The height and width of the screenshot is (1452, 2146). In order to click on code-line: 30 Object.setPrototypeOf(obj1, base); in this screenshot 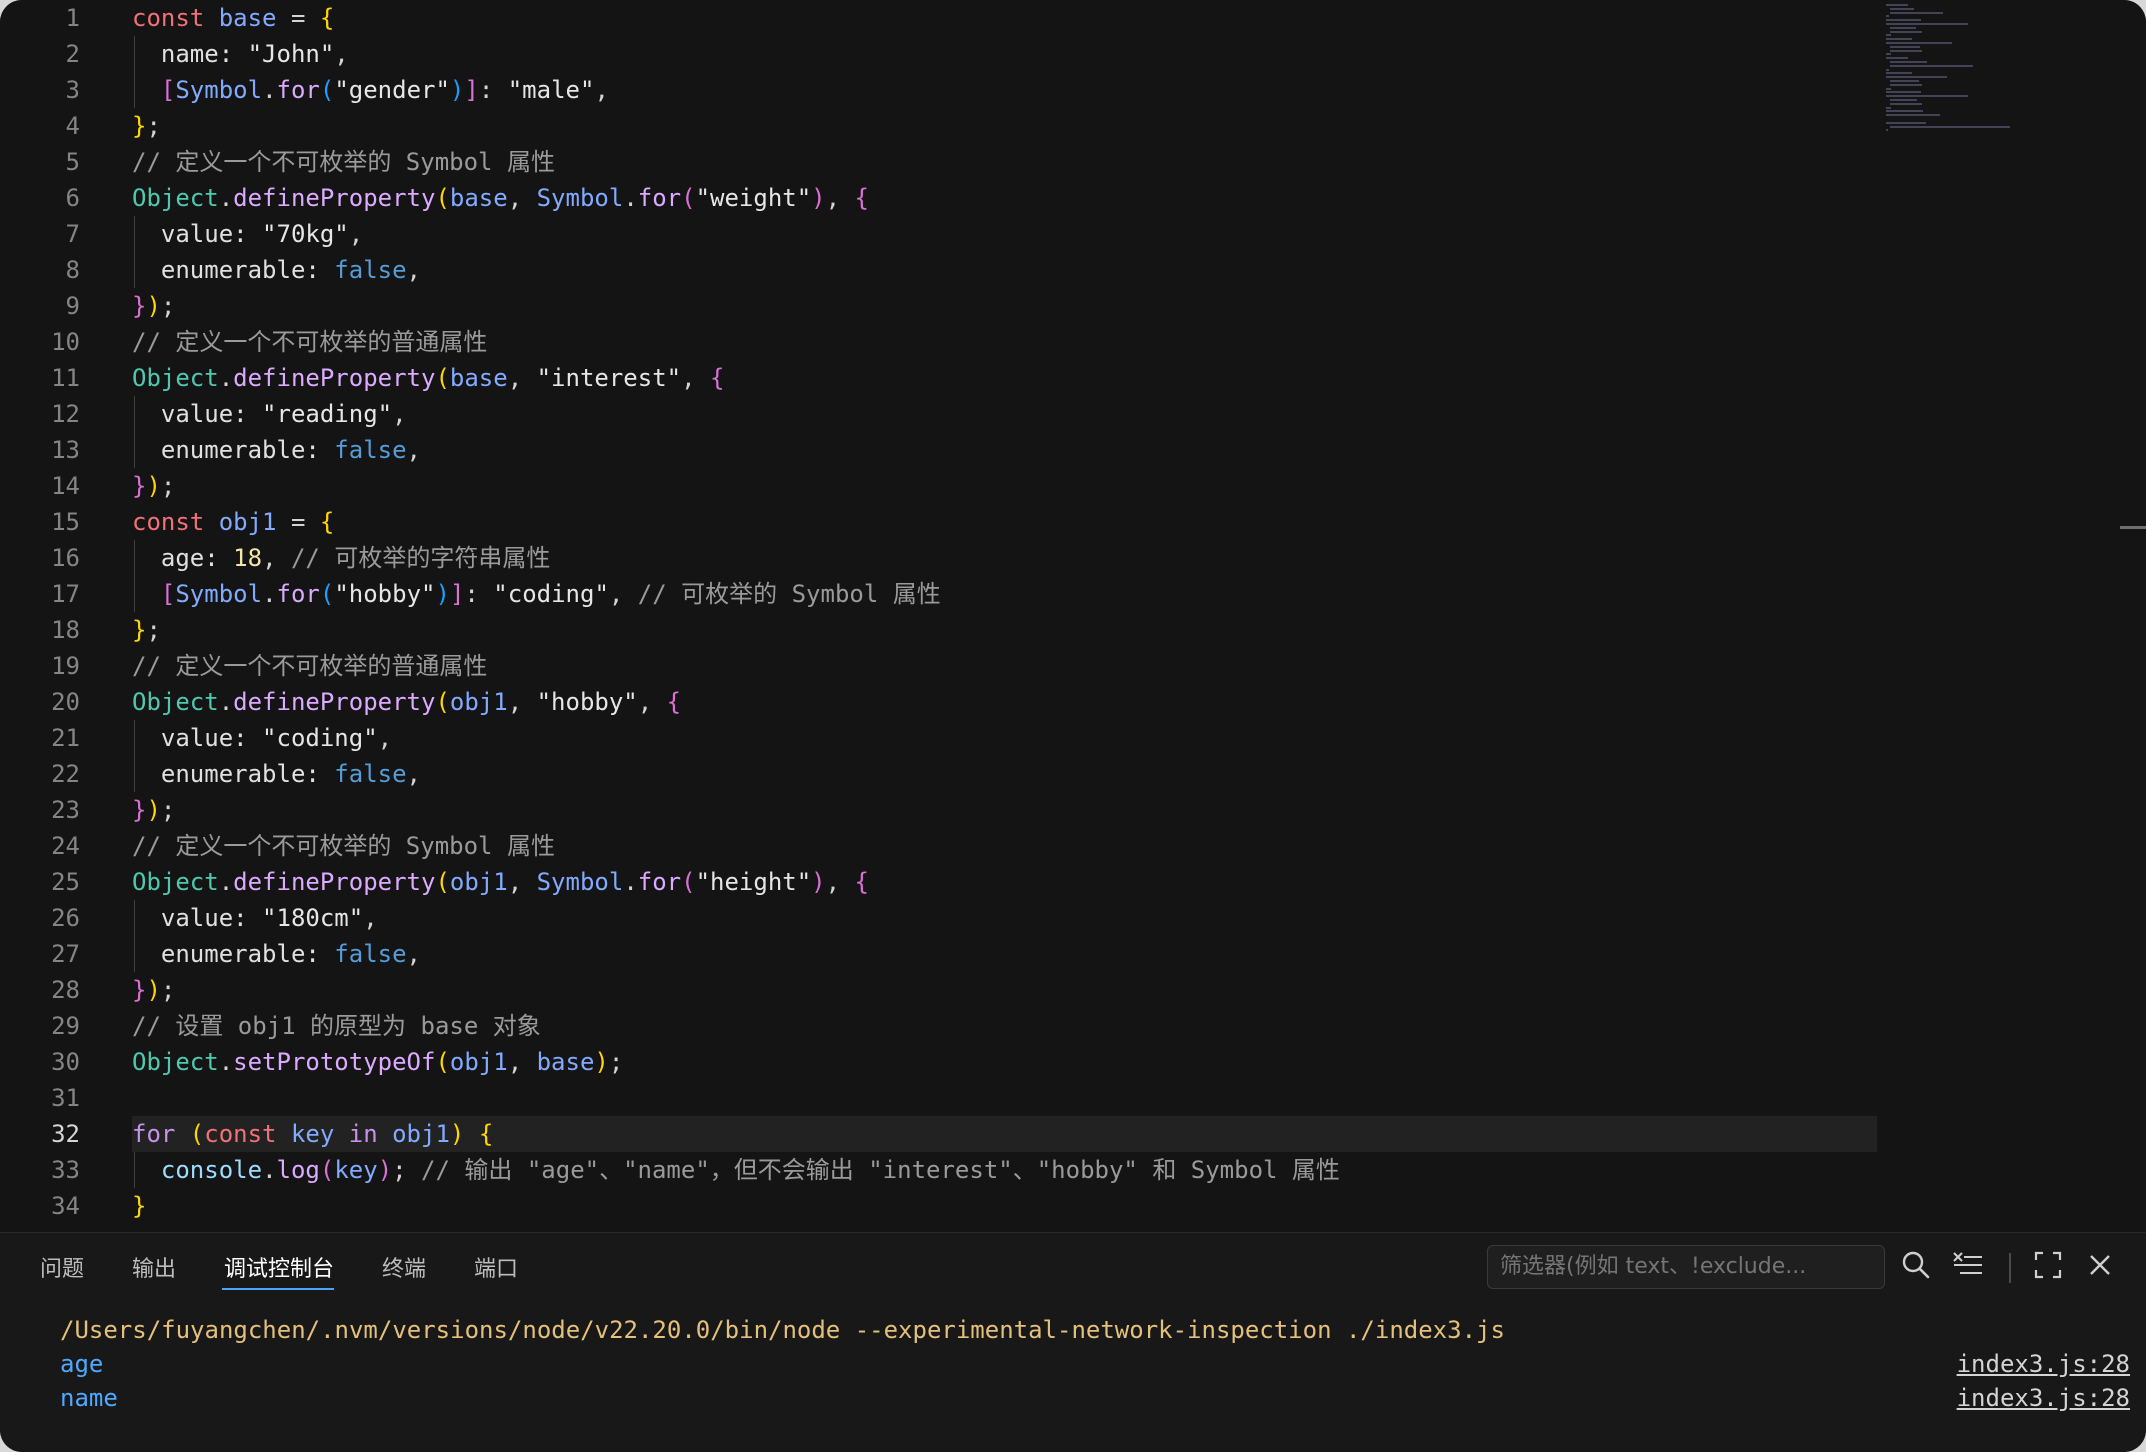, I will do `click(940, 1062)`.